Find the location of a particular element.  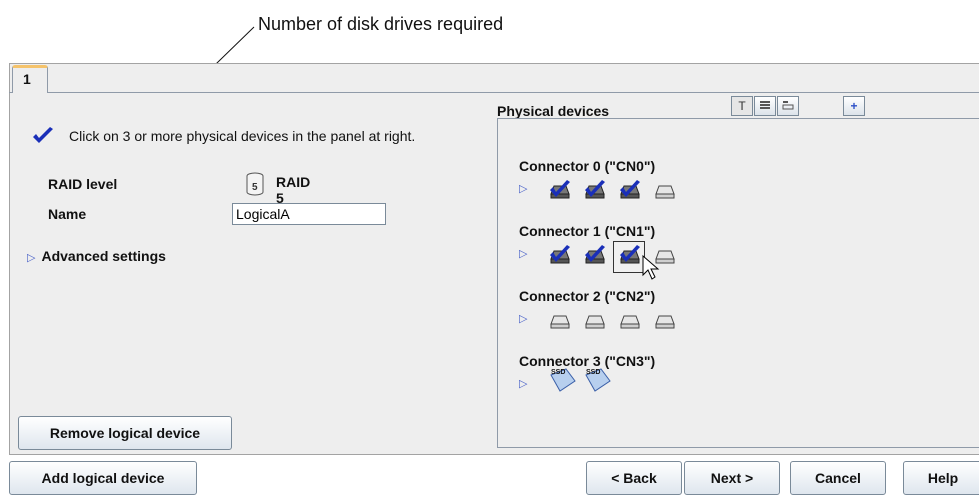

detail-view-icon is located at coordinates (788, 105).